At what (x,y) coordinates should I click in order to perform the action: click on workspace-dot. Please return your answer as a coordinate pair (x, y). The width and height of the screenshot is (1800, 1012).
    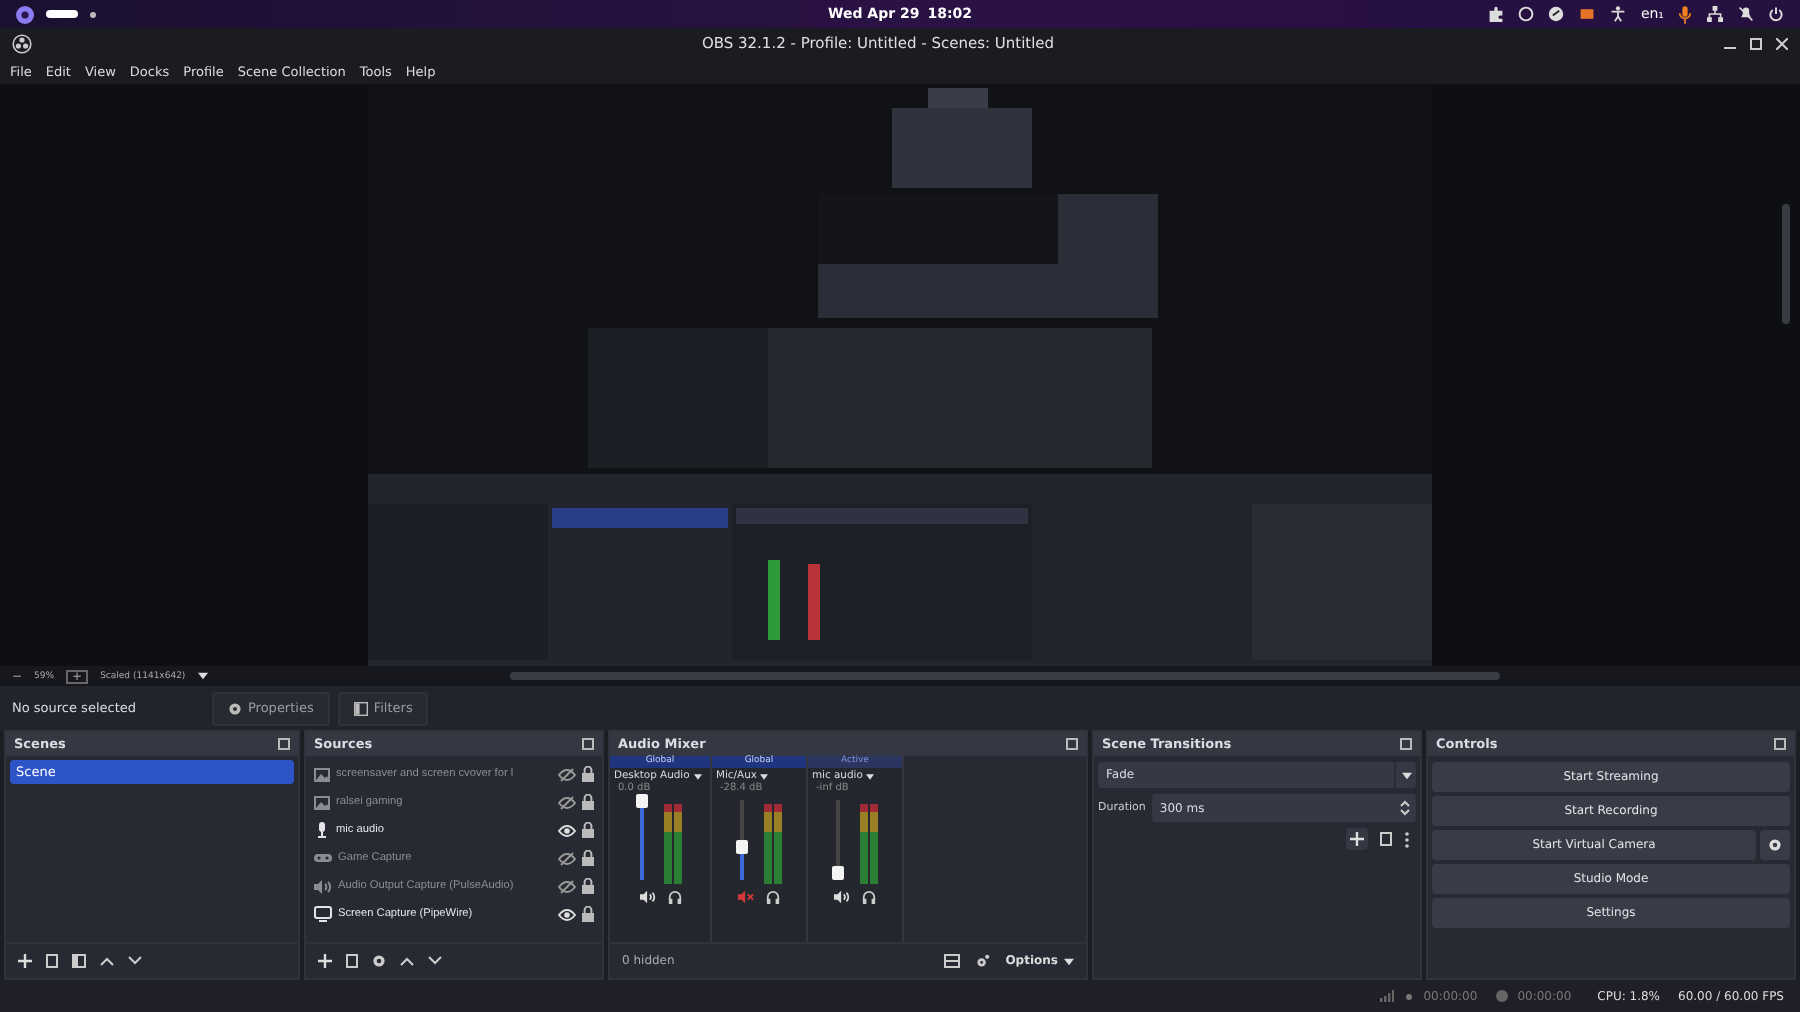
    Looking at the image, I should click on (93, 14).